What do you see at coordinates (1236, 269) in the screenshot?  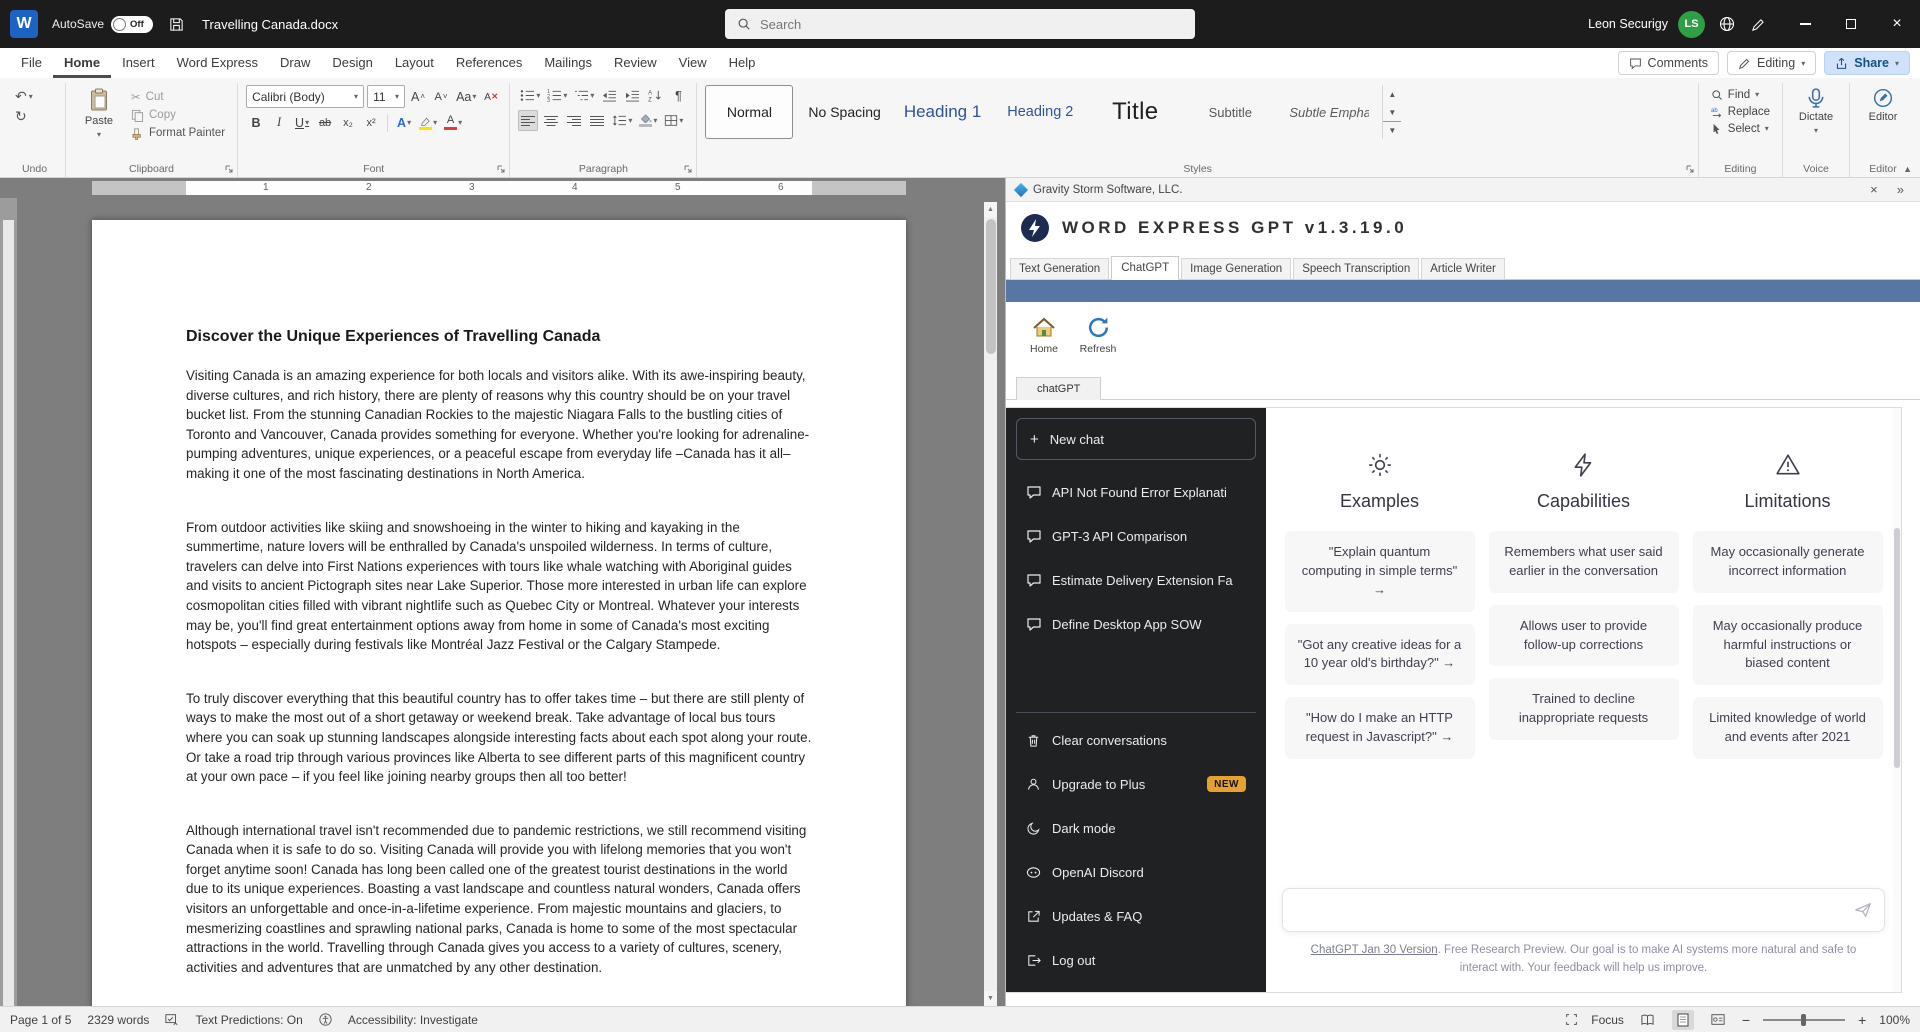 I see `tab-image-generation: Image Generation` at bounding box center [1236, 269].